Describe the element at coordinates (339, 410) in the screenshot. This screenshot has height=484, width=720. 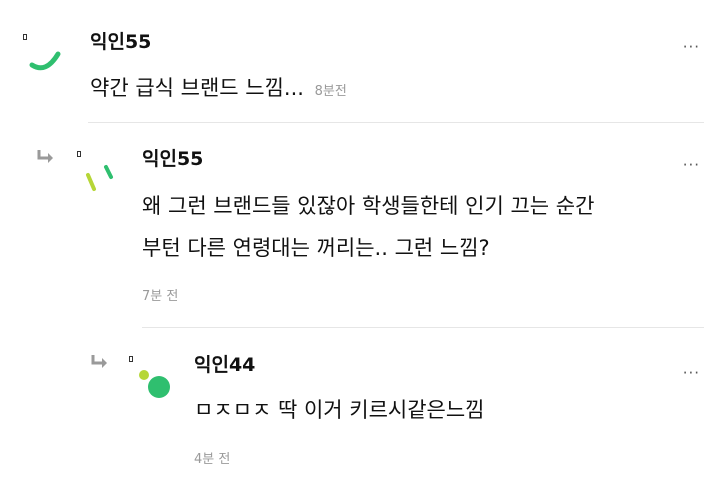
I see `comment-body: ㅁㅈㅁㅈ 딱 이거 키르시같은느낌` at that location.